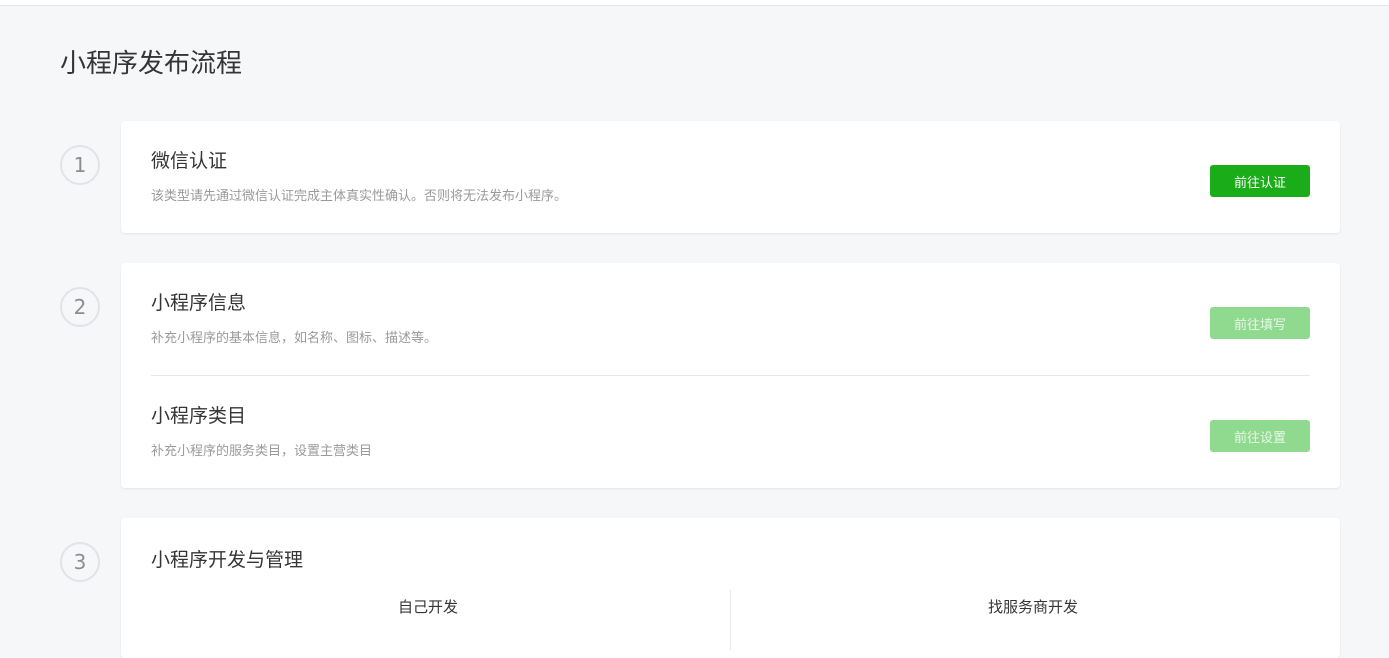 The width and height of the screenshot is (1389, 658). Describe the element at coordinates (1033, 607) in the screenshot. I see `service-provider-develop-option: 找服务商开发` at that location.